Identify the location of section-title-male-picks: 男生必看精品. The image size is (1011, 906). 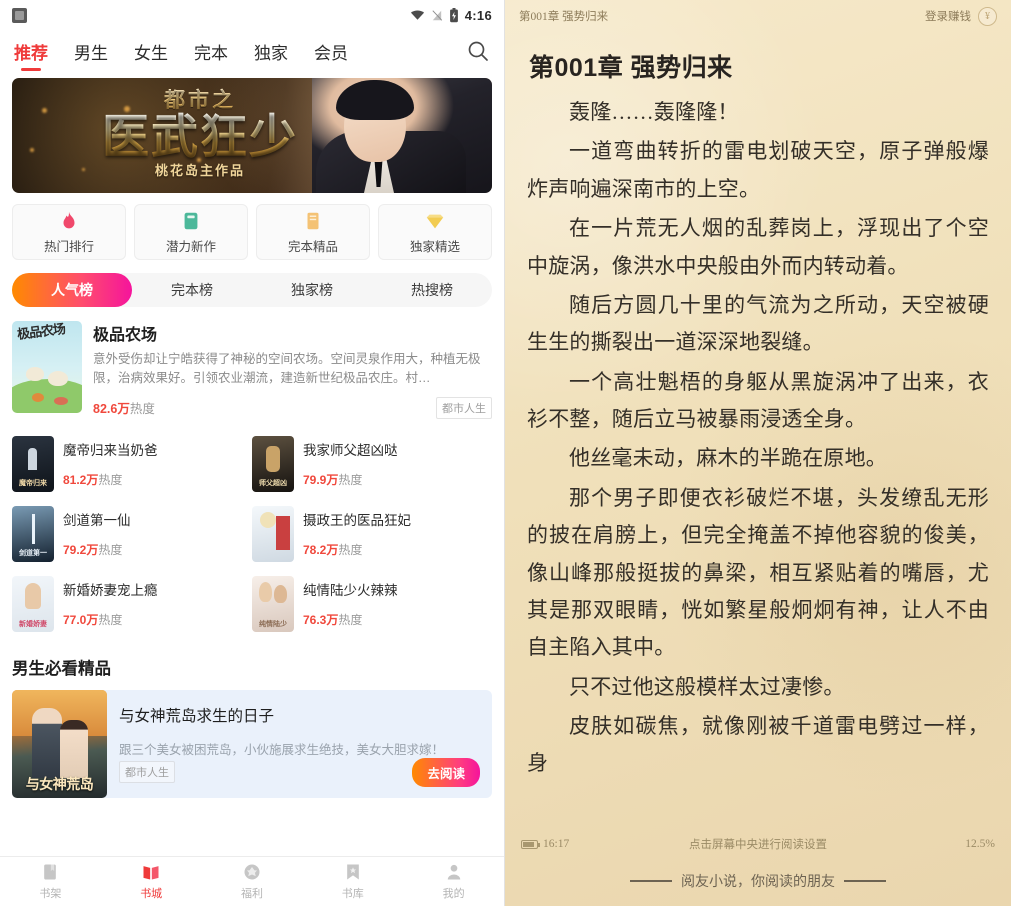
(61, 668).